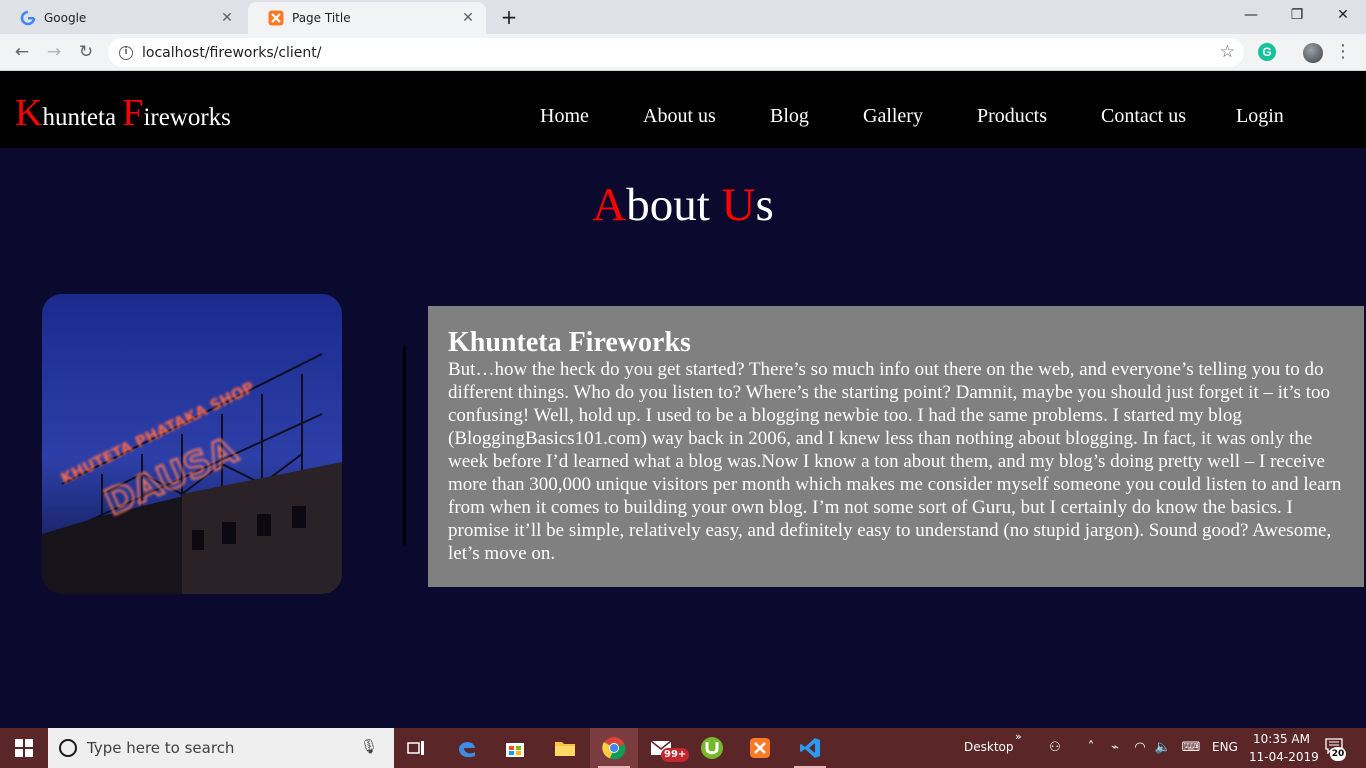  I want to click on xampp-icon, so click(276, 18).